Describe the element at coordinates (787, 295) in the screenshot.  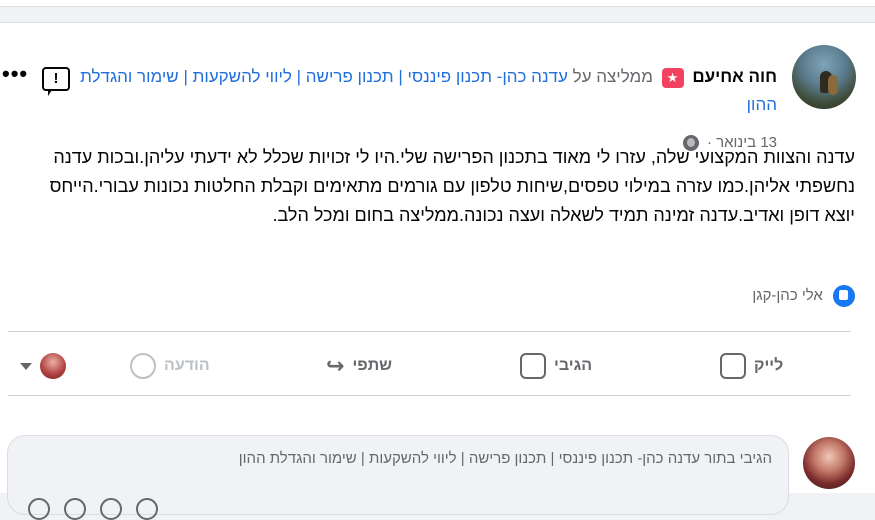
I see `liked-by-name: אלי כהן-קגן` at that location.